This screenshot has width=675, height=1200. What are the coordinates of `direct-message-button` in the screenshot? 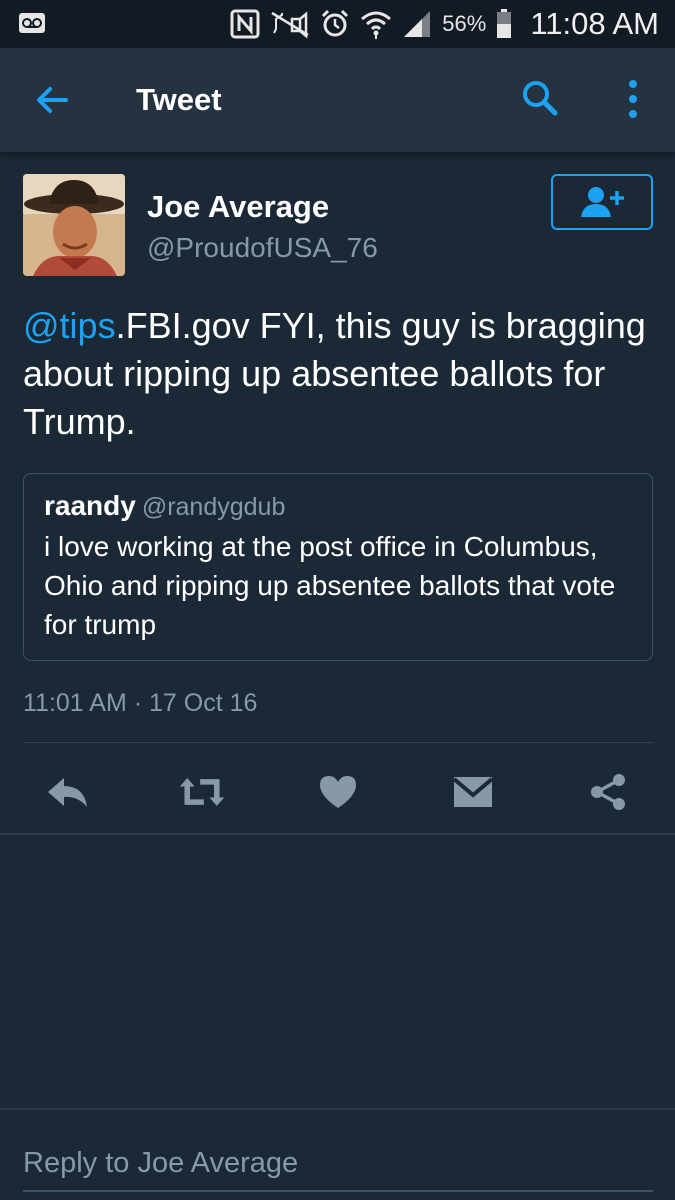 It's located at (473, 792).